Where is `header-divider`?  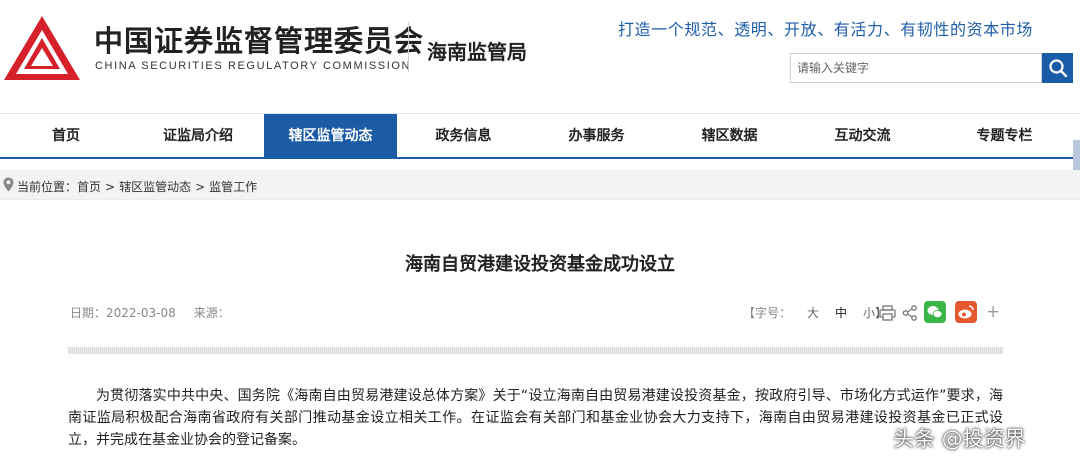
header-divider is located at coordinates (408, 47).